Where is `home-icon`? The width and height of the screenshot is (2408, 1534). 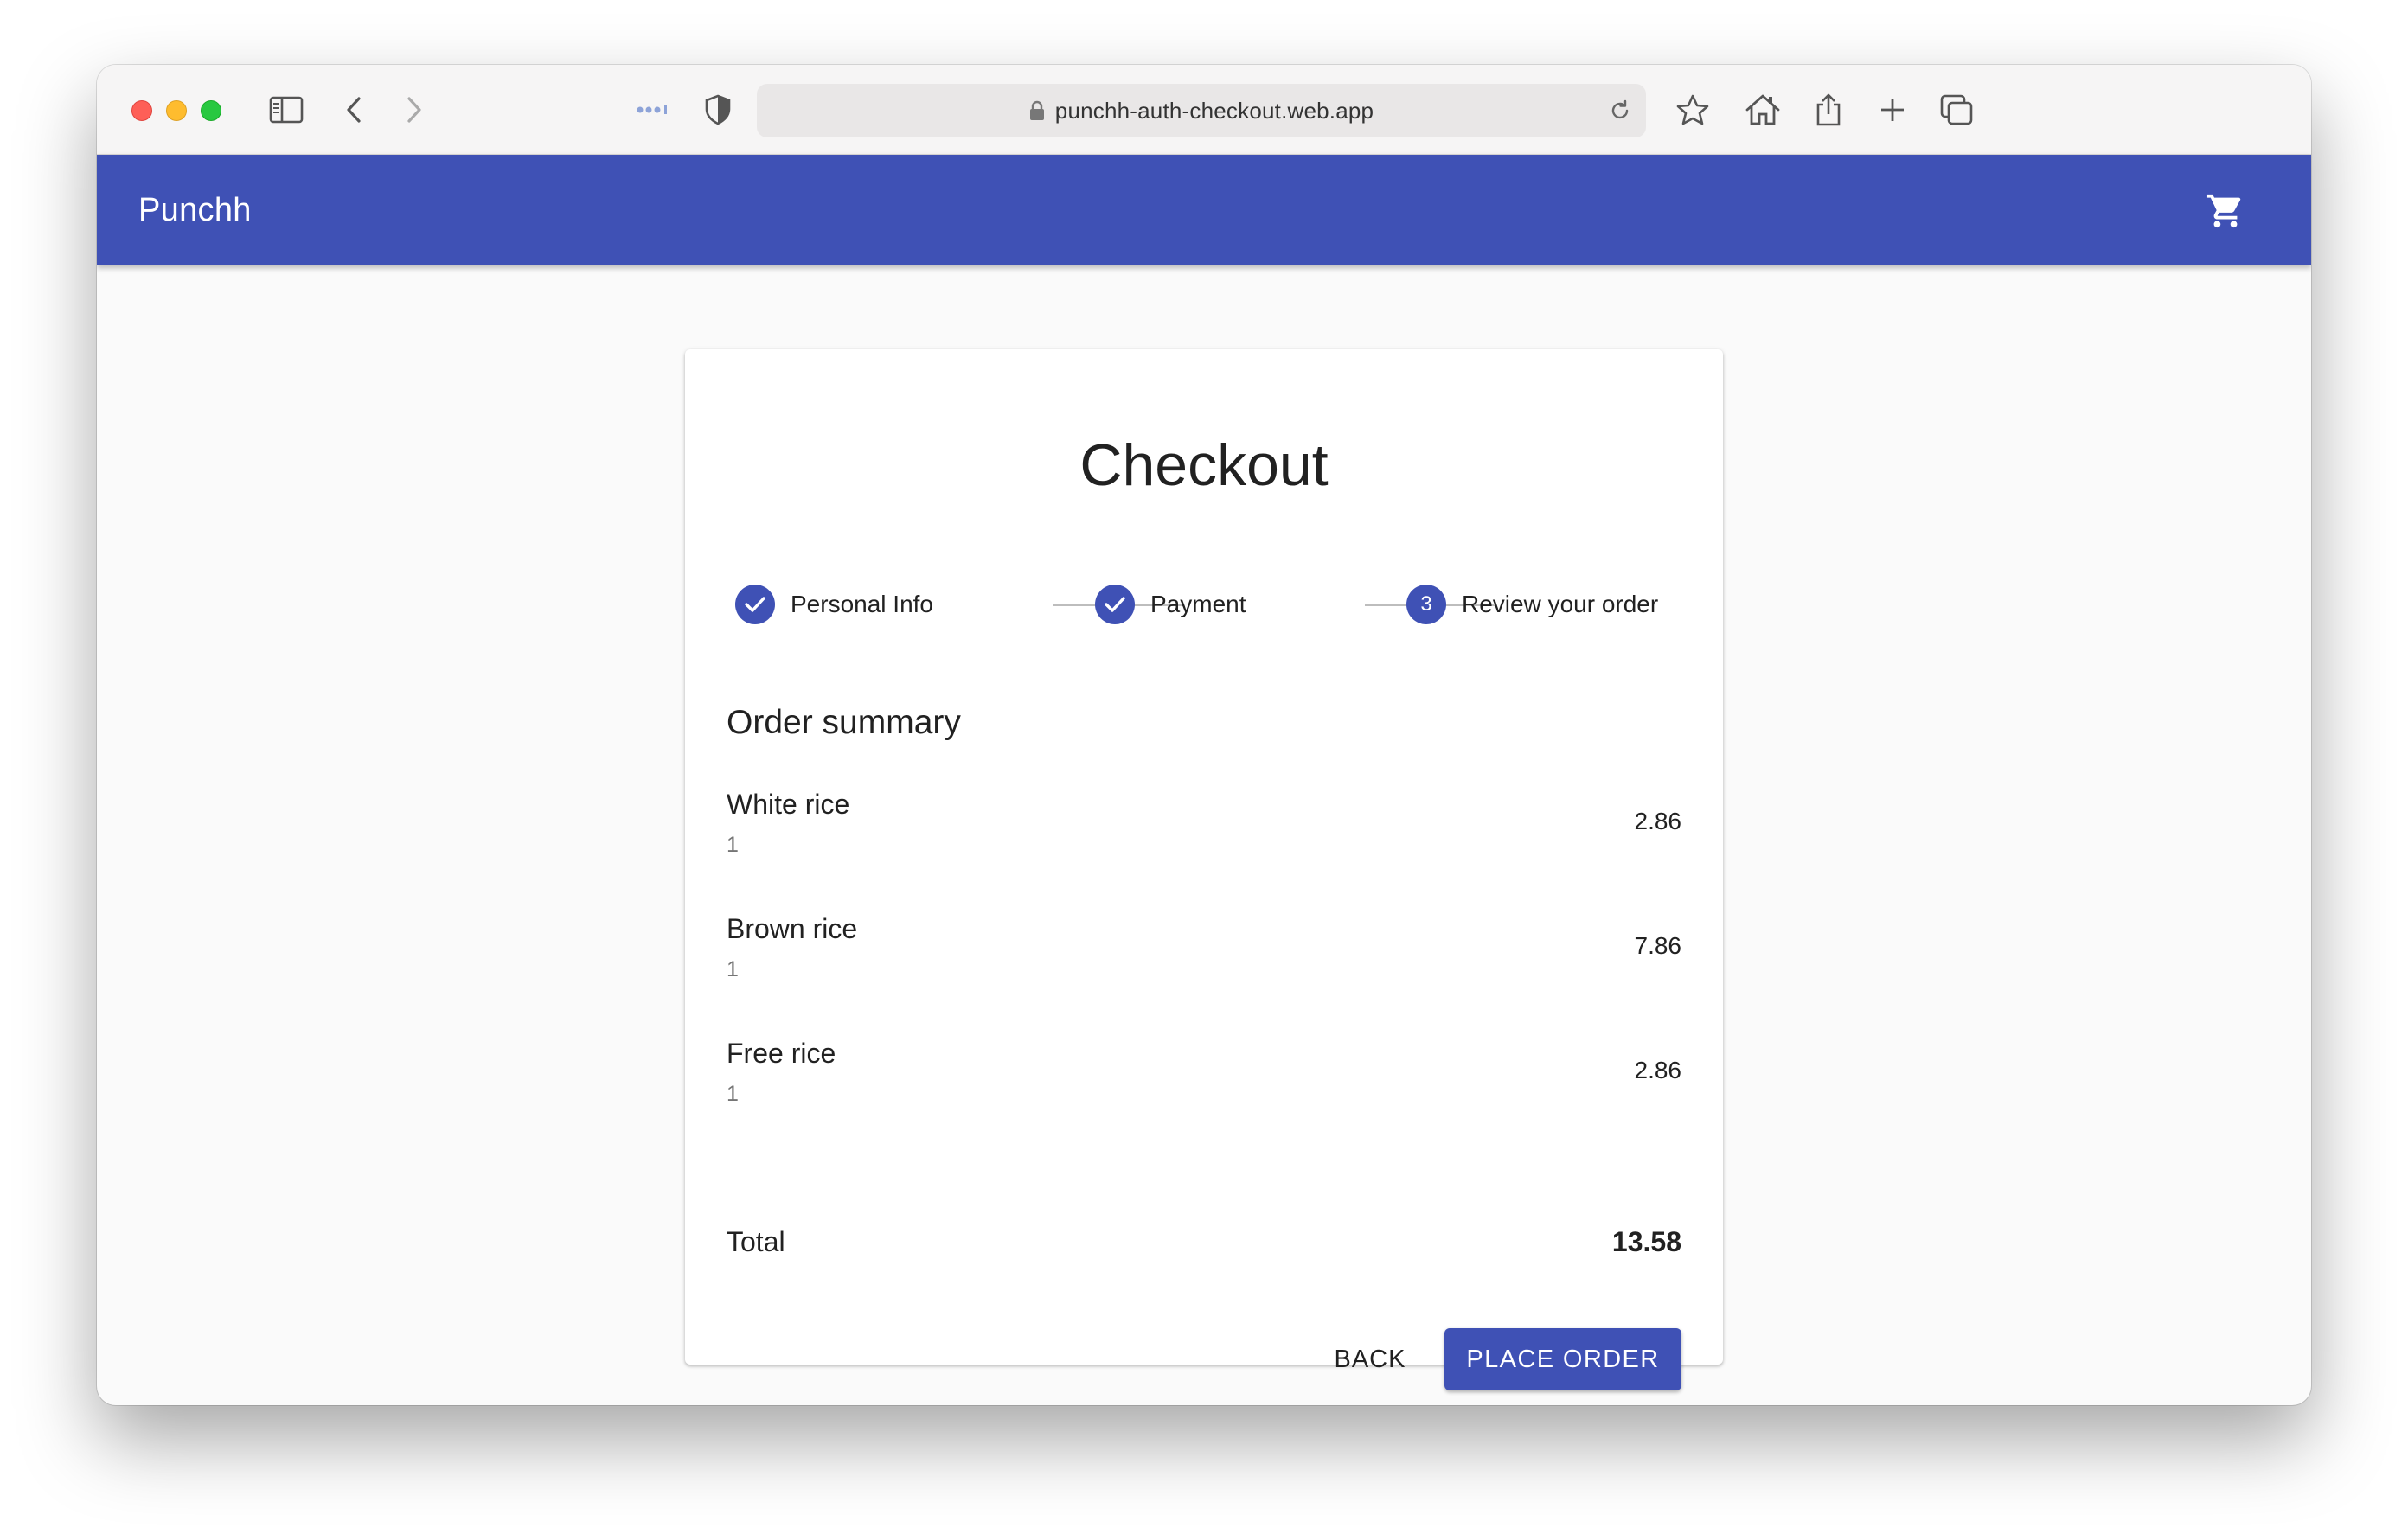 home-icon is located at coordinates (1763, 110).